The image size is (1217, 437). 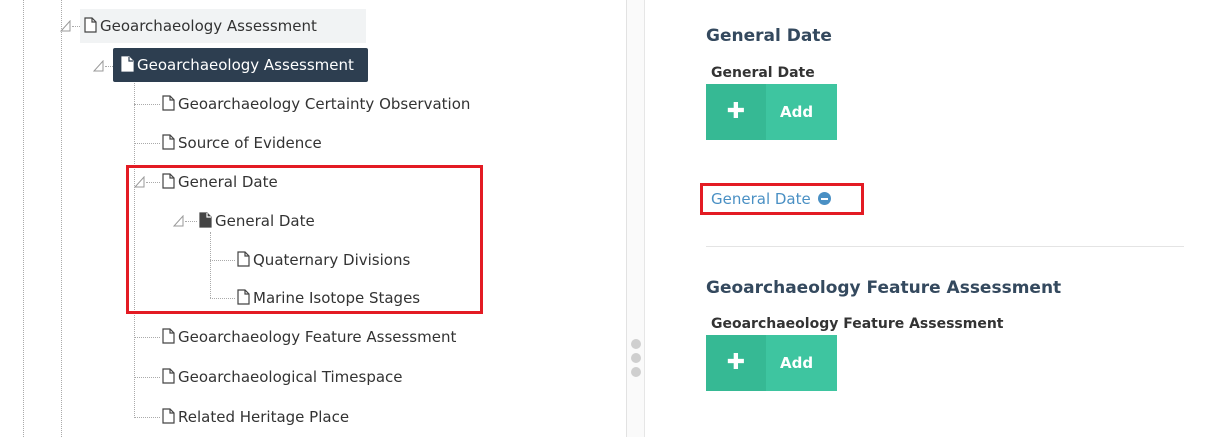 I want to click on add-general-date-button: ✚ Add, so click(x=771, y=112).